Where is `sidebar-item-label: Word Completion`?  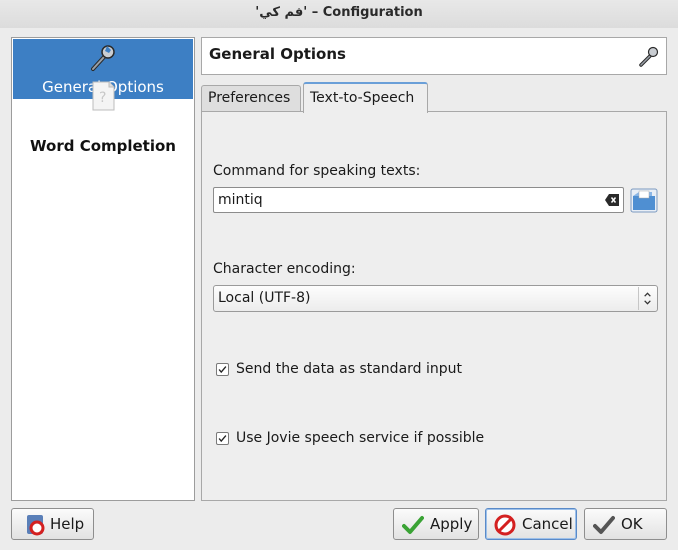
sidebar-item-label: Word Completion is located at coordinates (103, 146).